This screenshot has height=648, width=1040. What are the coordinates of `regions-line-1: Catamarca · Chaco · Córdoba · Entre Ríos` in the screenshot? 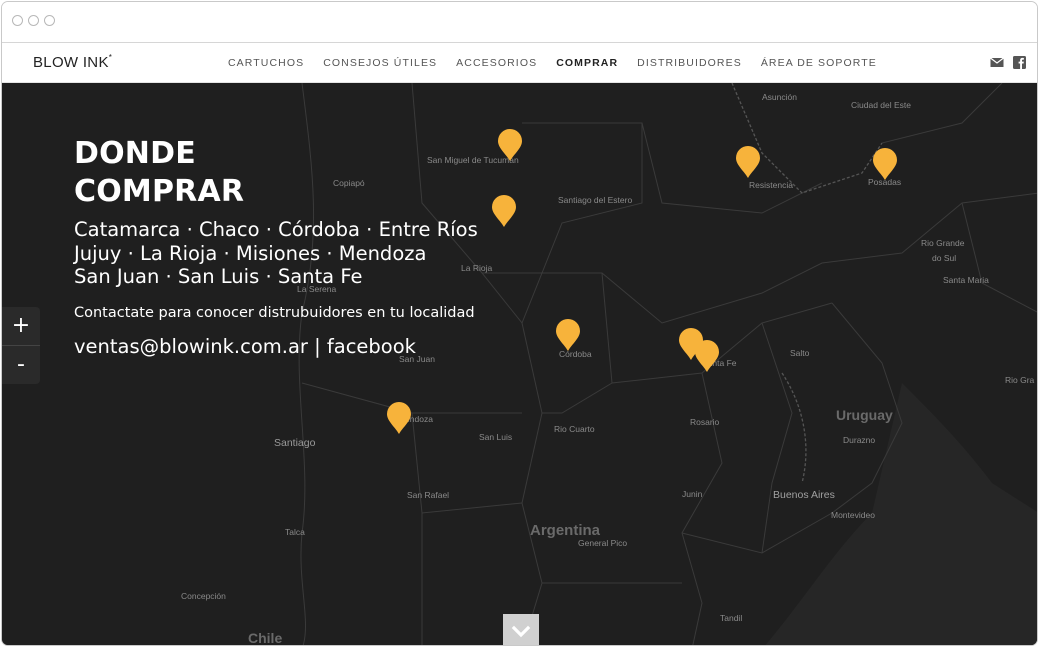 It's located at (276, 229).